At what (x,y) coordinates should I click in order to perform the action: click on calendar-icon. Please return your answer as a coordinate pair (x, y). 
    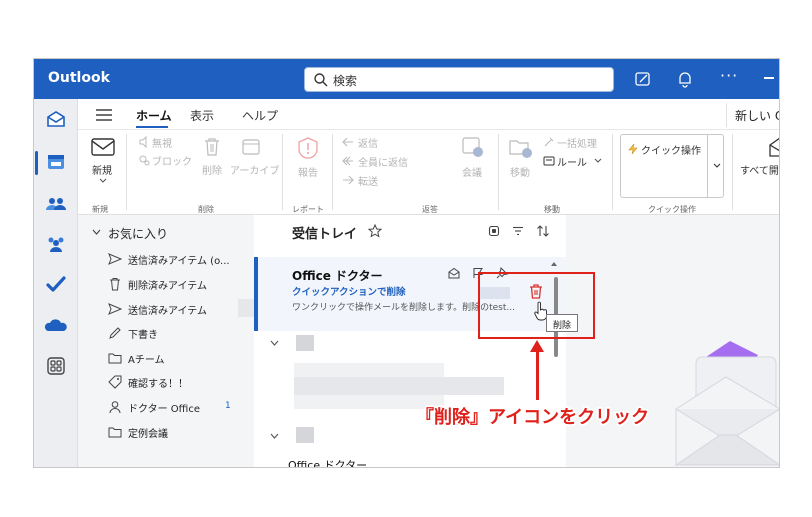
    Looking at the image, I should click on (56, 162).